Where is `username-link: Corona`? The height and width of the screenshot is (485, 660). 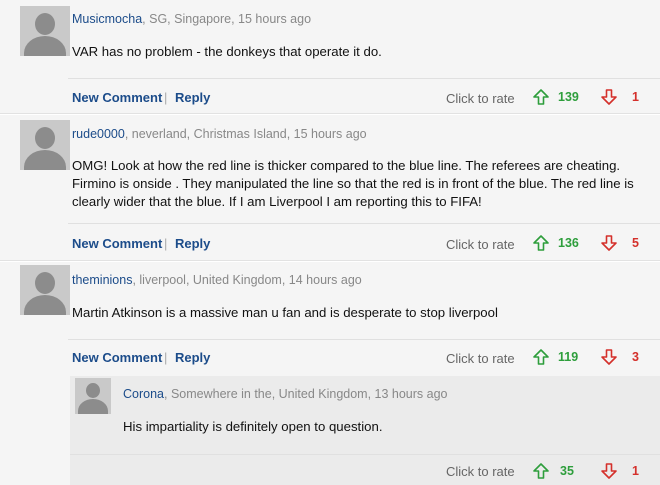
username-link: Corona is located at coordinates (143, 394).